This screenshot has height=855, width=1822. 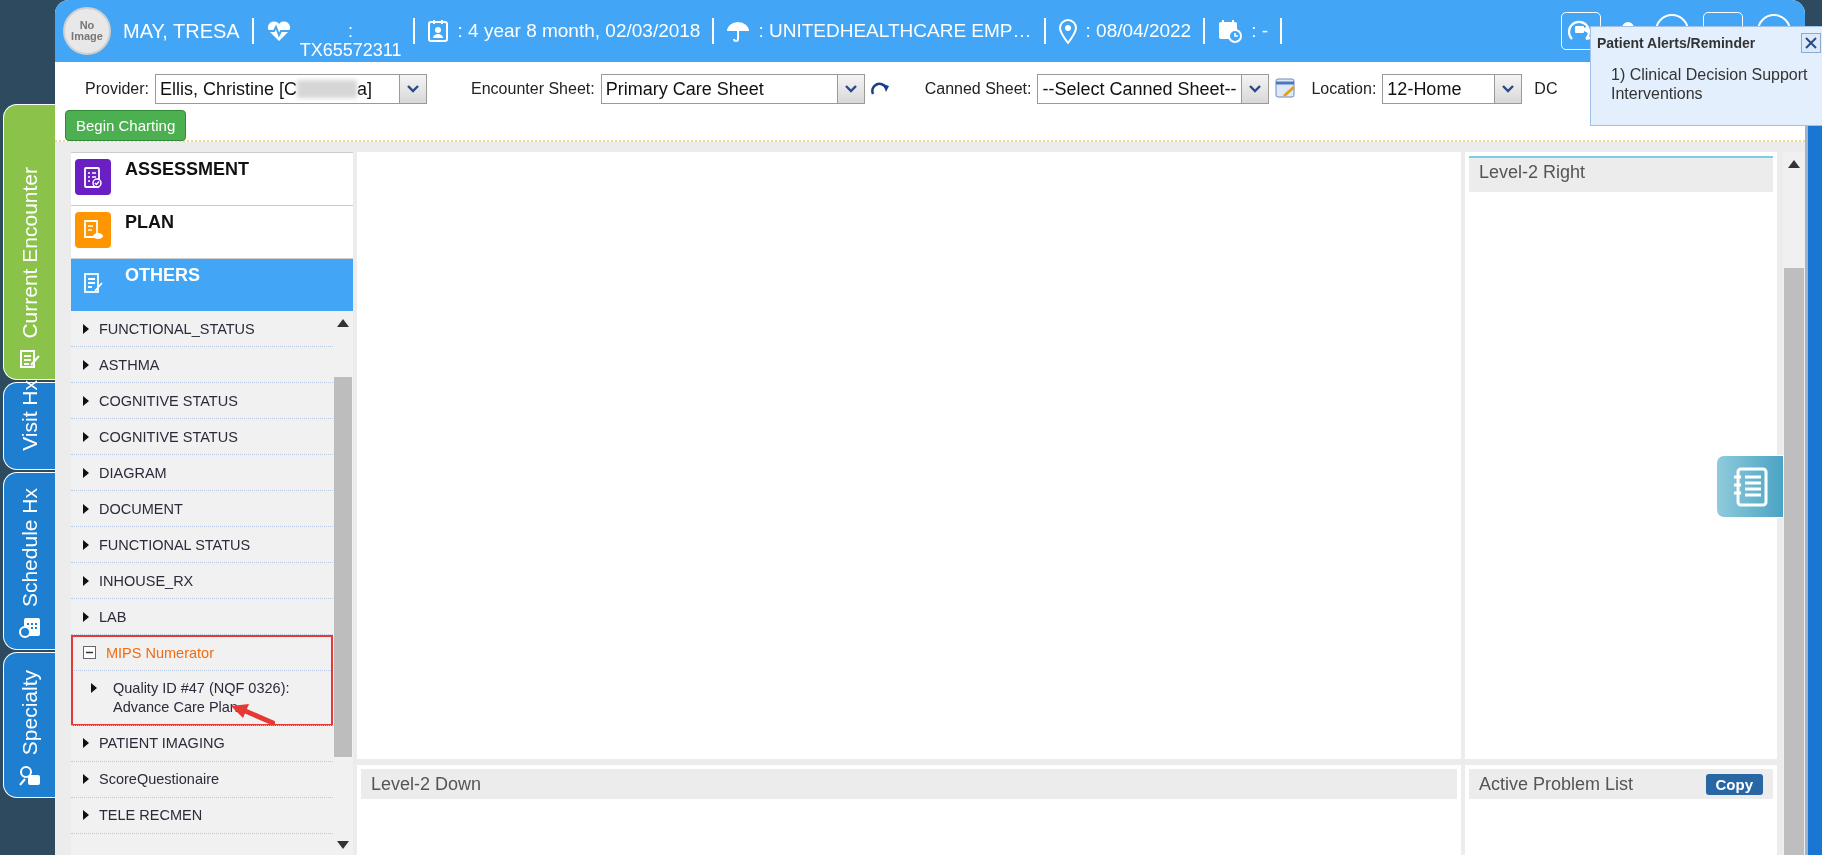 I want to click on alert-title: Patient Alerts/Reminder, so click(x=1676, y=43).